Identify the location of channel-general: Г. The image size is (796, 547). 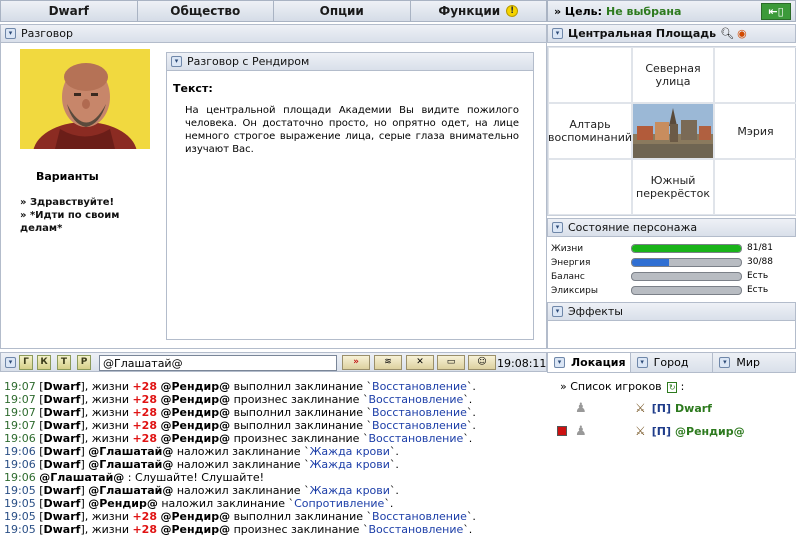
(26, 362).